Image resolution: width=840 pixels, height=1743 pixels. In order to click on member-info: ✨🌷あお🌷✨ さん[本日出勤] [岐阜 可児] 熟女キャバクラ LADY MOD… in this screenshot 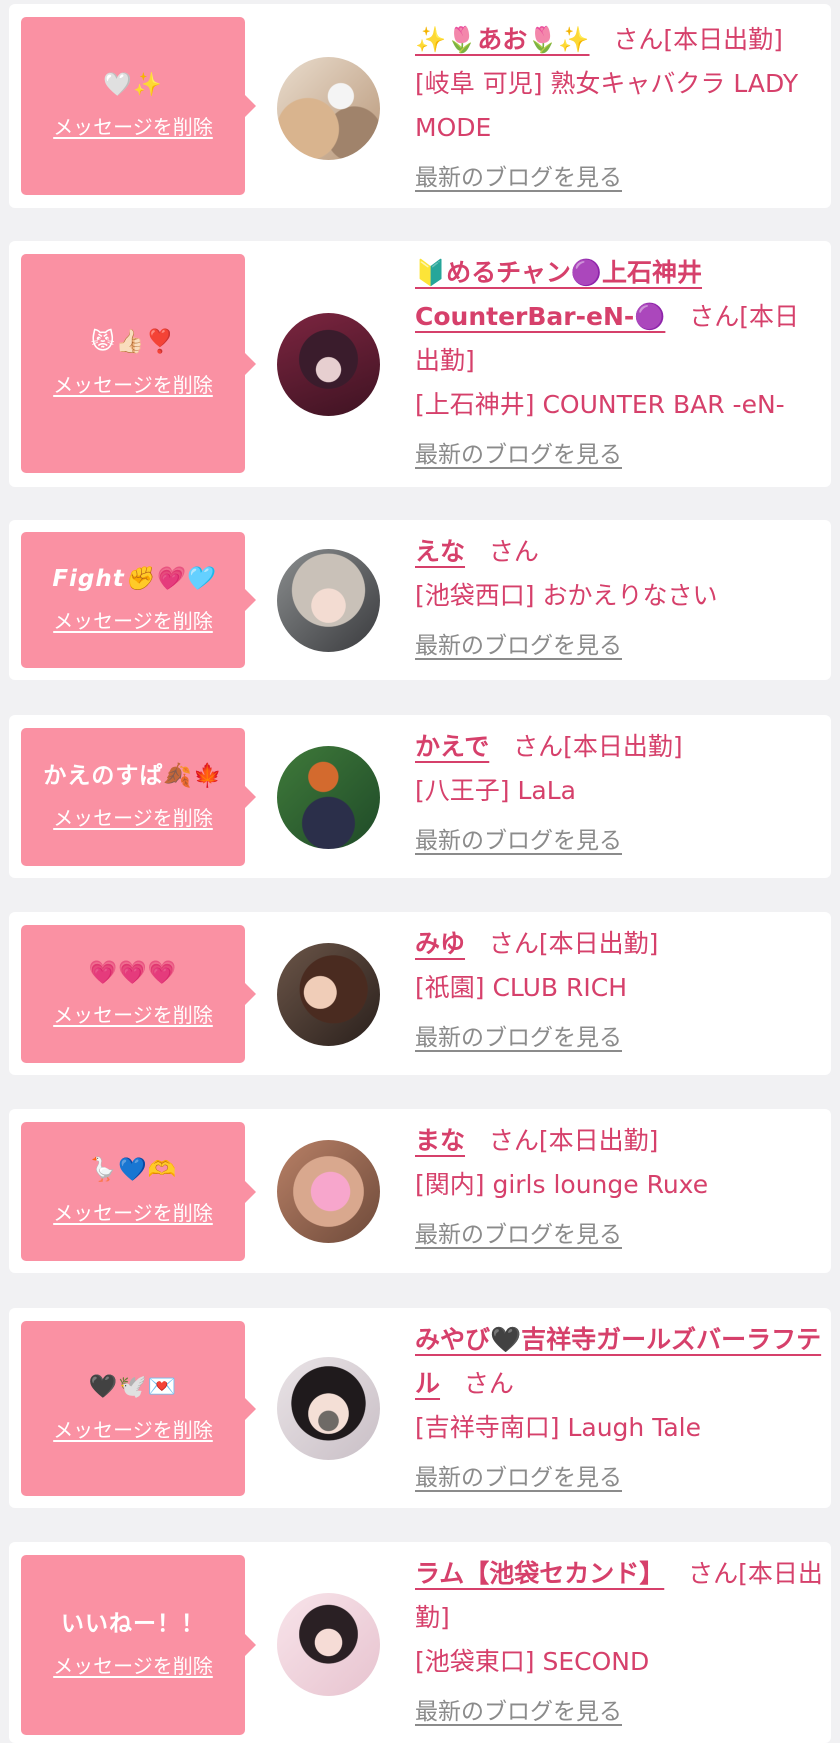, I will do `click(619, 109)`.